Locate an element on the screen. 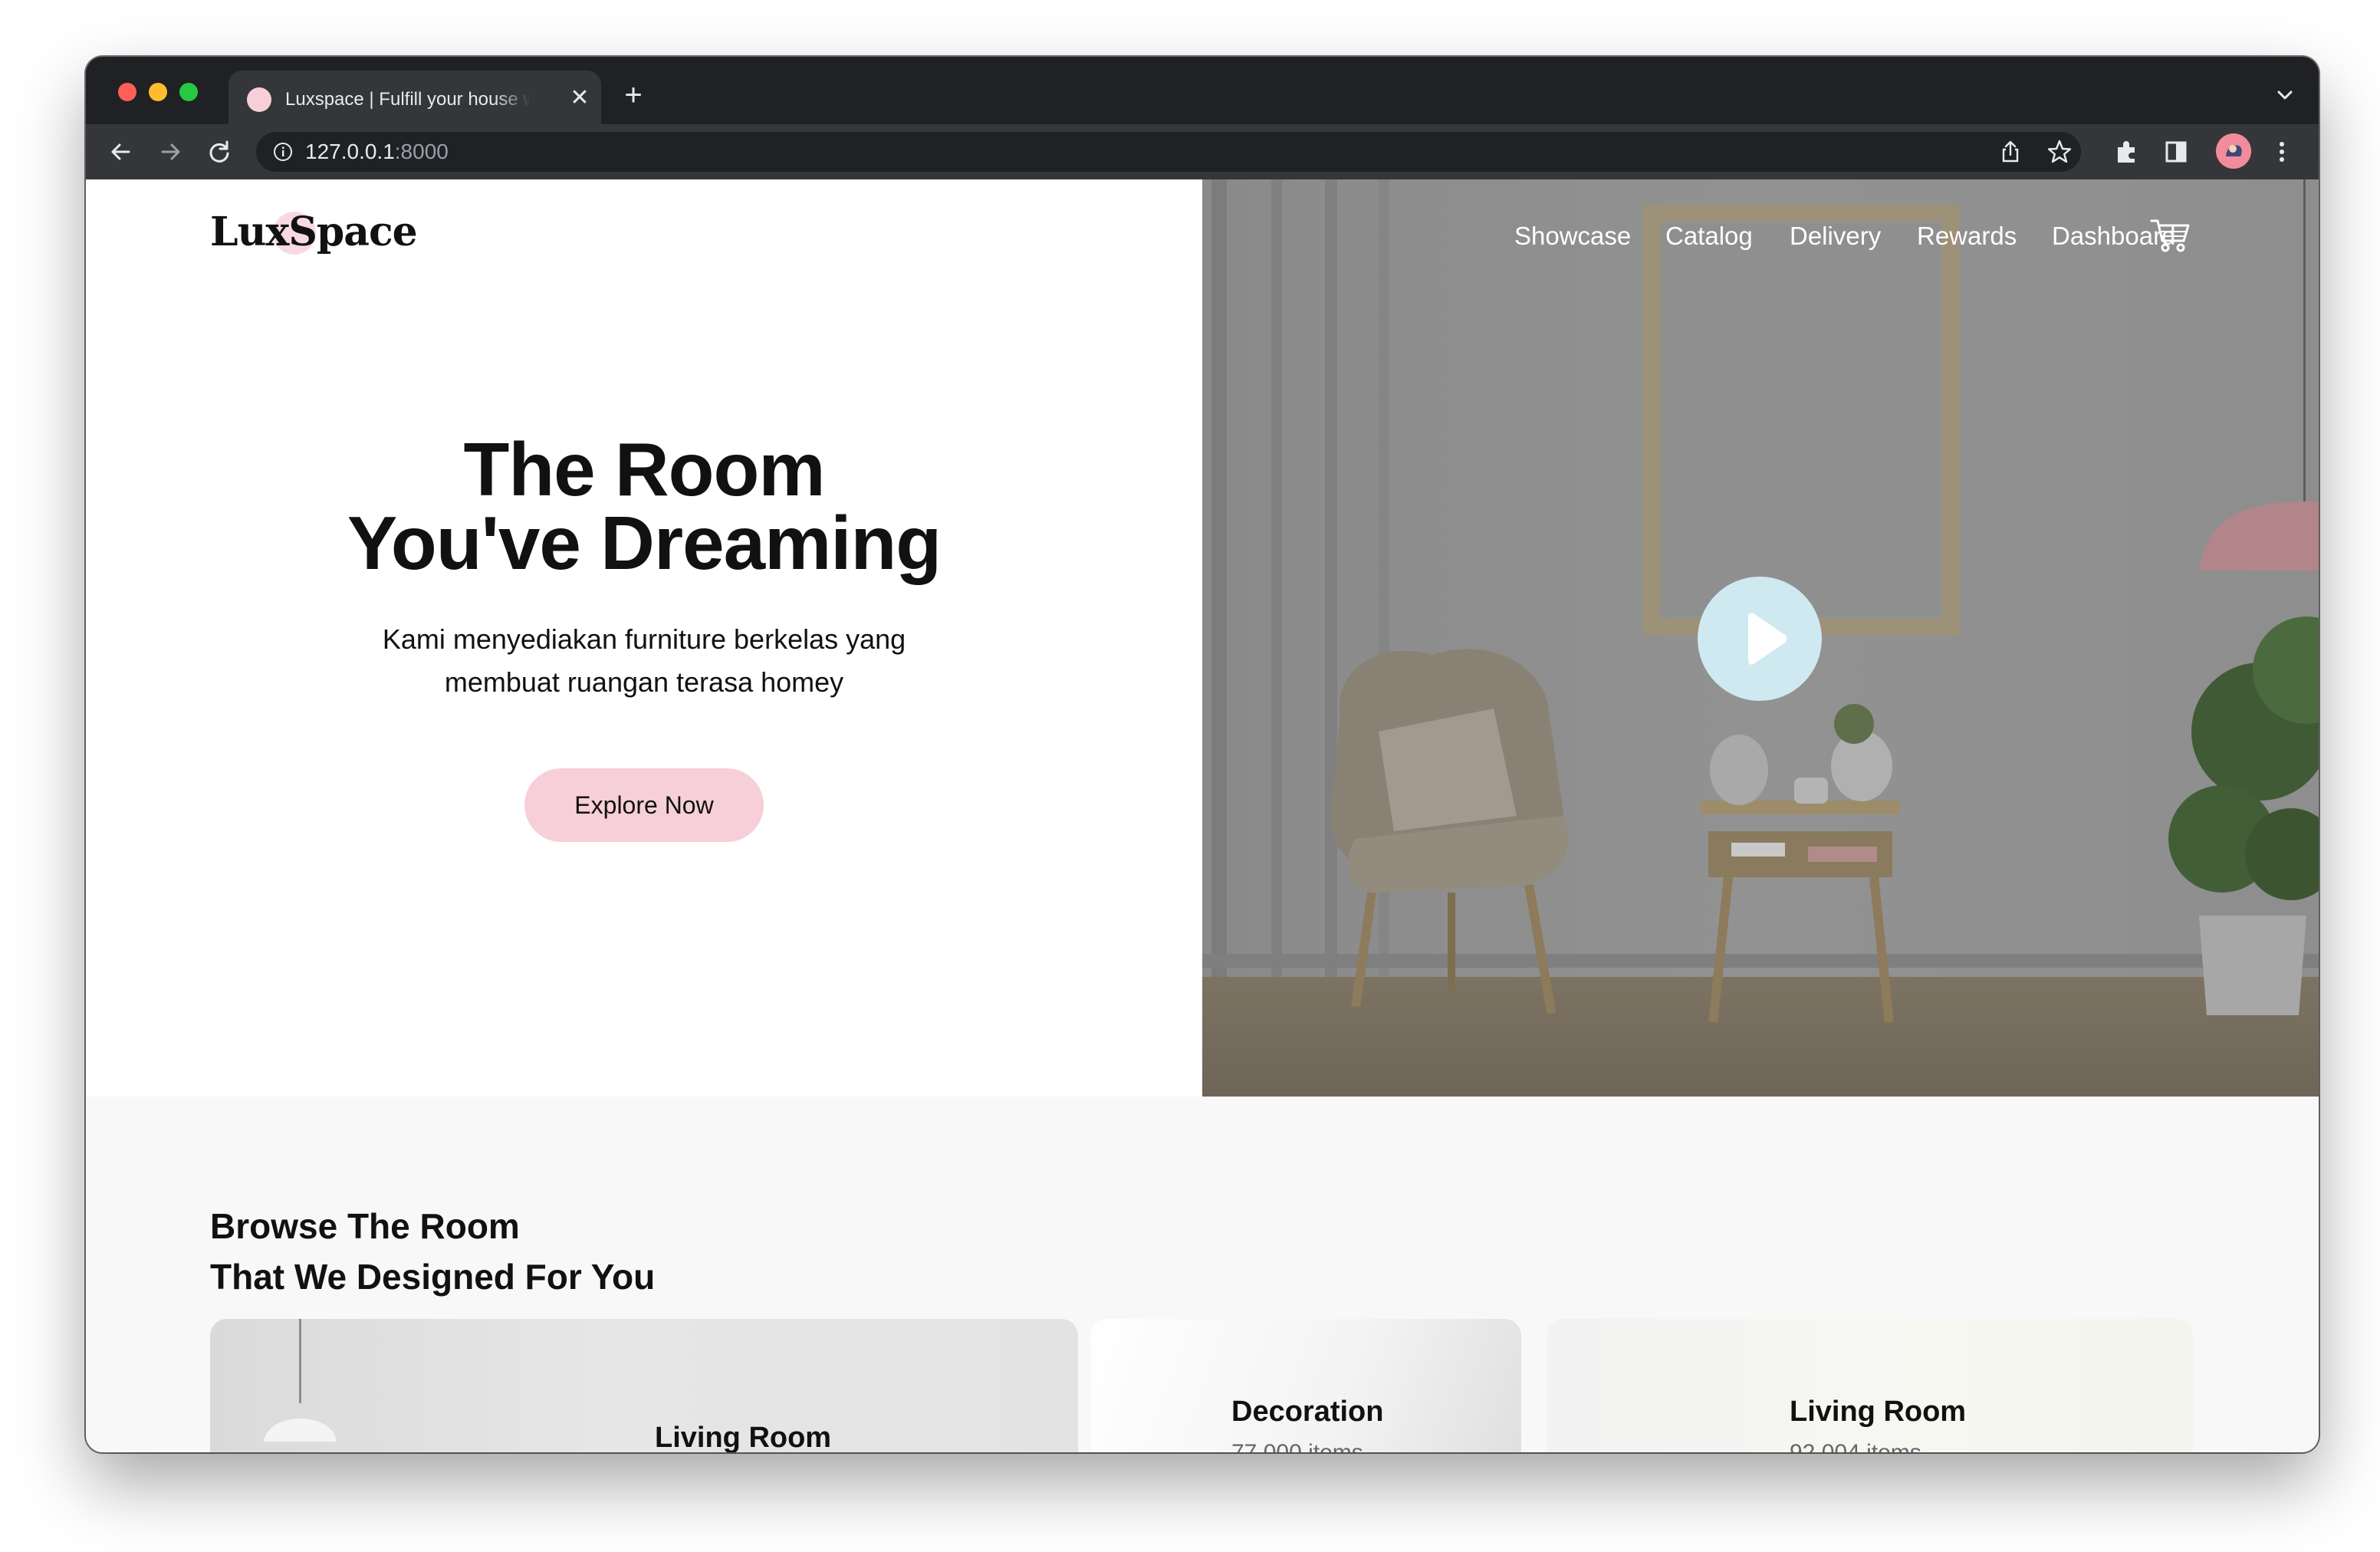  extensions-icon is located at coordinates (2127, 152).